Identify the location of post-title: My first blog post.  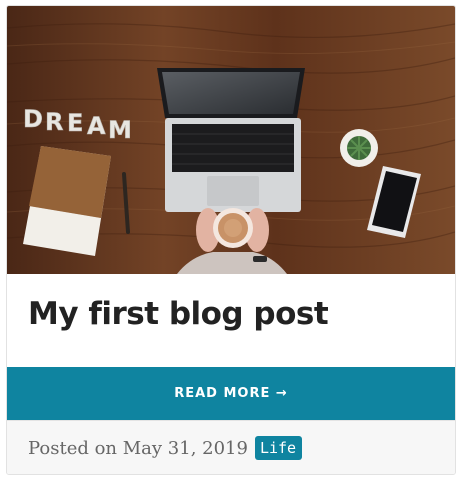
(178, 314).